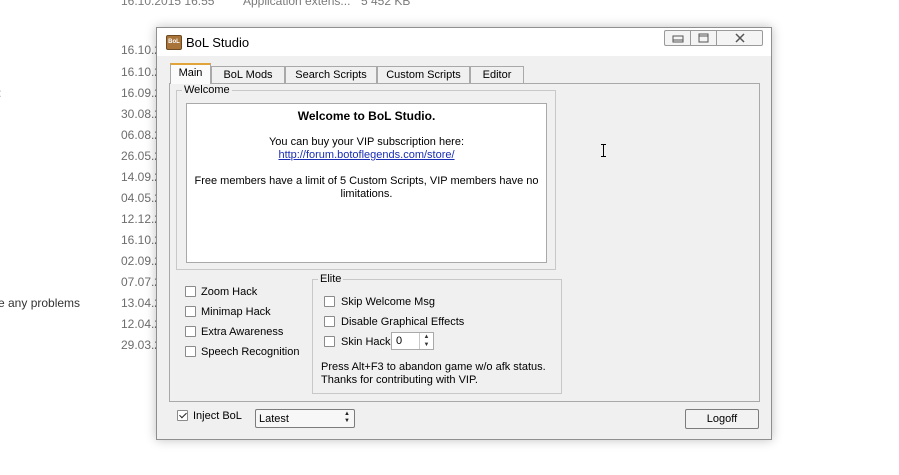  What do you see at coordinates (347, 417) in the screenshot?
I see `updown-arrows-icon: ▲ ▼` at bounding box center [347, 417].